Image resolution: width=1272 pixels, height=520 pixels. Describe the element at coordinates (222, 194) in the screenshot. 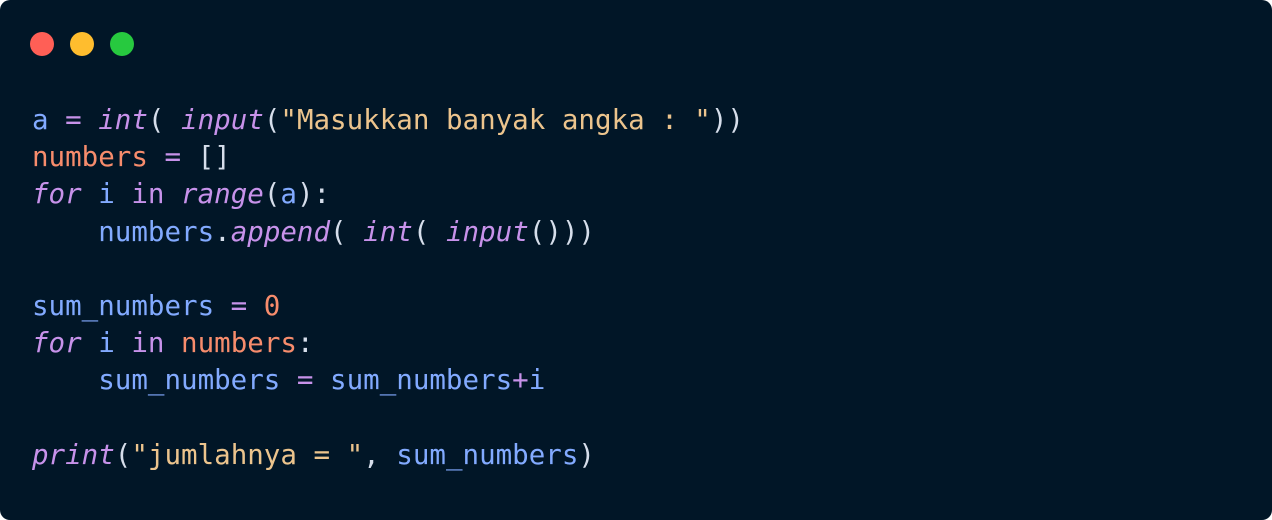

I see `code-token: range` at that location.